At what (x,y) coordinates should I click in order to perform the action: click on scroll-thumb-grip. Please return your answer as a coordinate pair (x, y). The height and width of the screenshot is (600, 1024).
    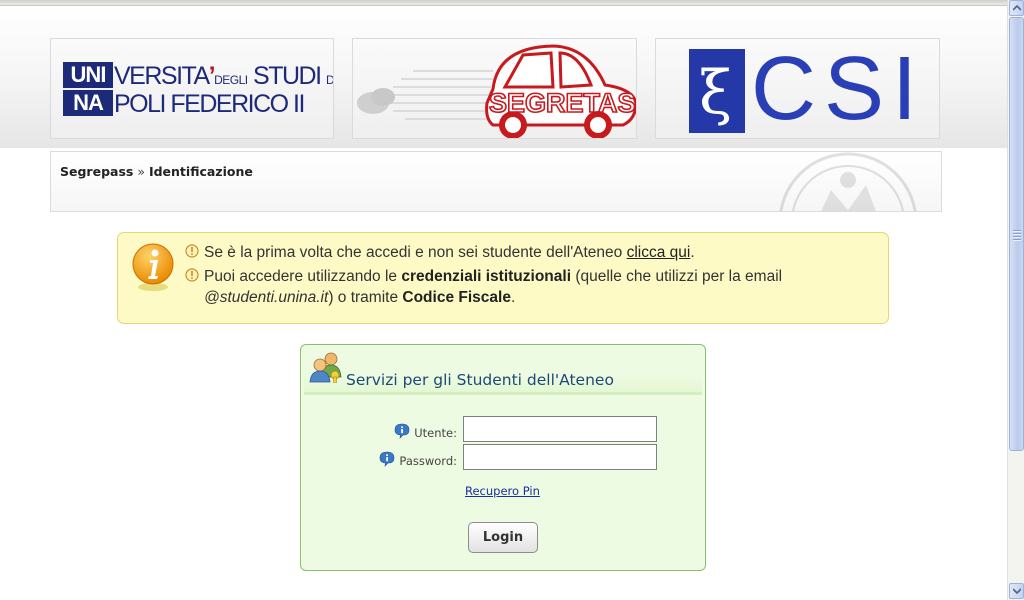
    Looking at the image, I should click on (1017, 236).